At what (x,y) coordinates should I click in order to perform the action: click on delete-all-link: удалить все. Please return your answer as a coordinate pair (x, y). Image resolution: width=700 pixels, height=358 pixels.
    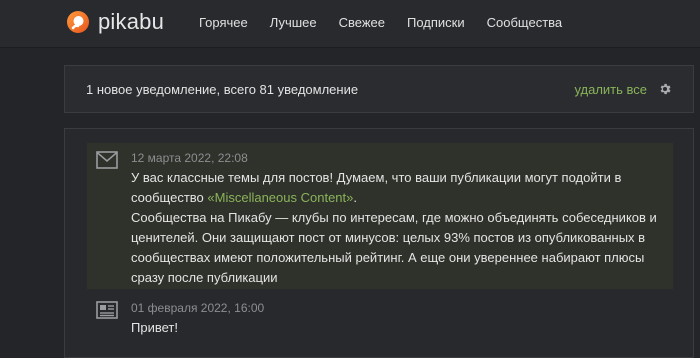
    Looking at the image, I should click on (610, 89).